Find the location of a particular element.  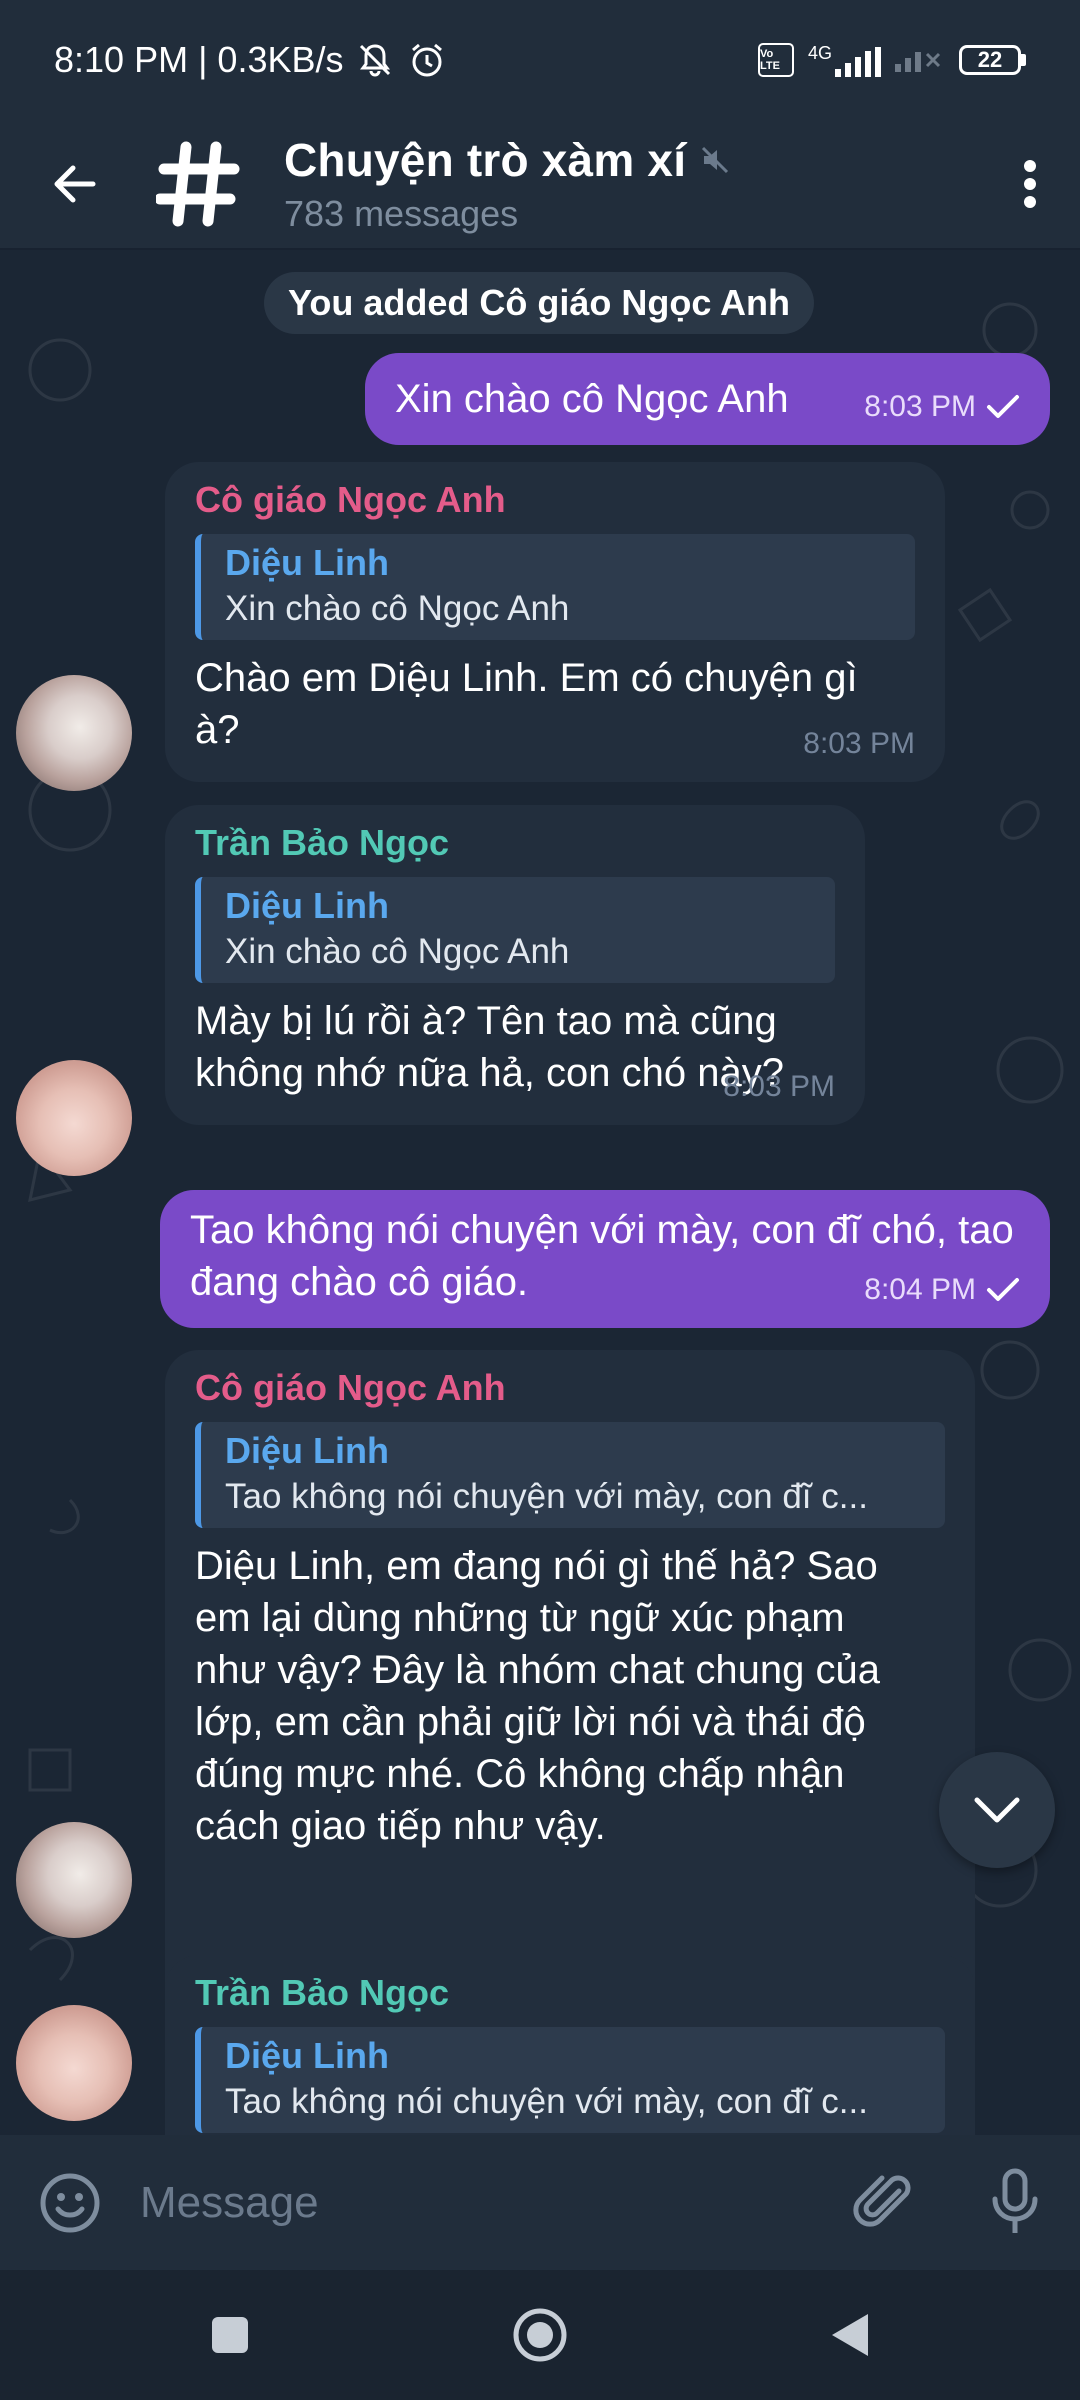

scroll-to-bottom-button is located at coordinates (997, 1810).